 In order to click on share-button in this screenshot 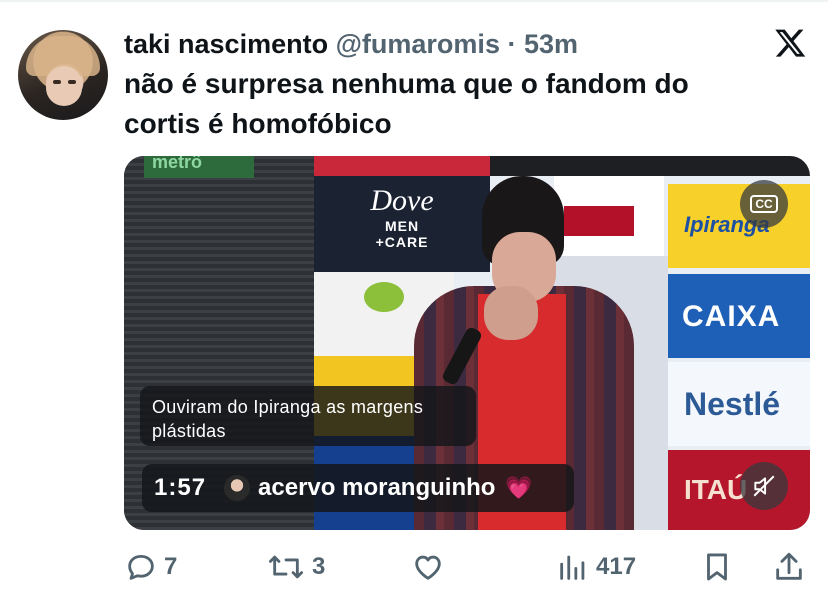, I will do `click(789, 567)`.